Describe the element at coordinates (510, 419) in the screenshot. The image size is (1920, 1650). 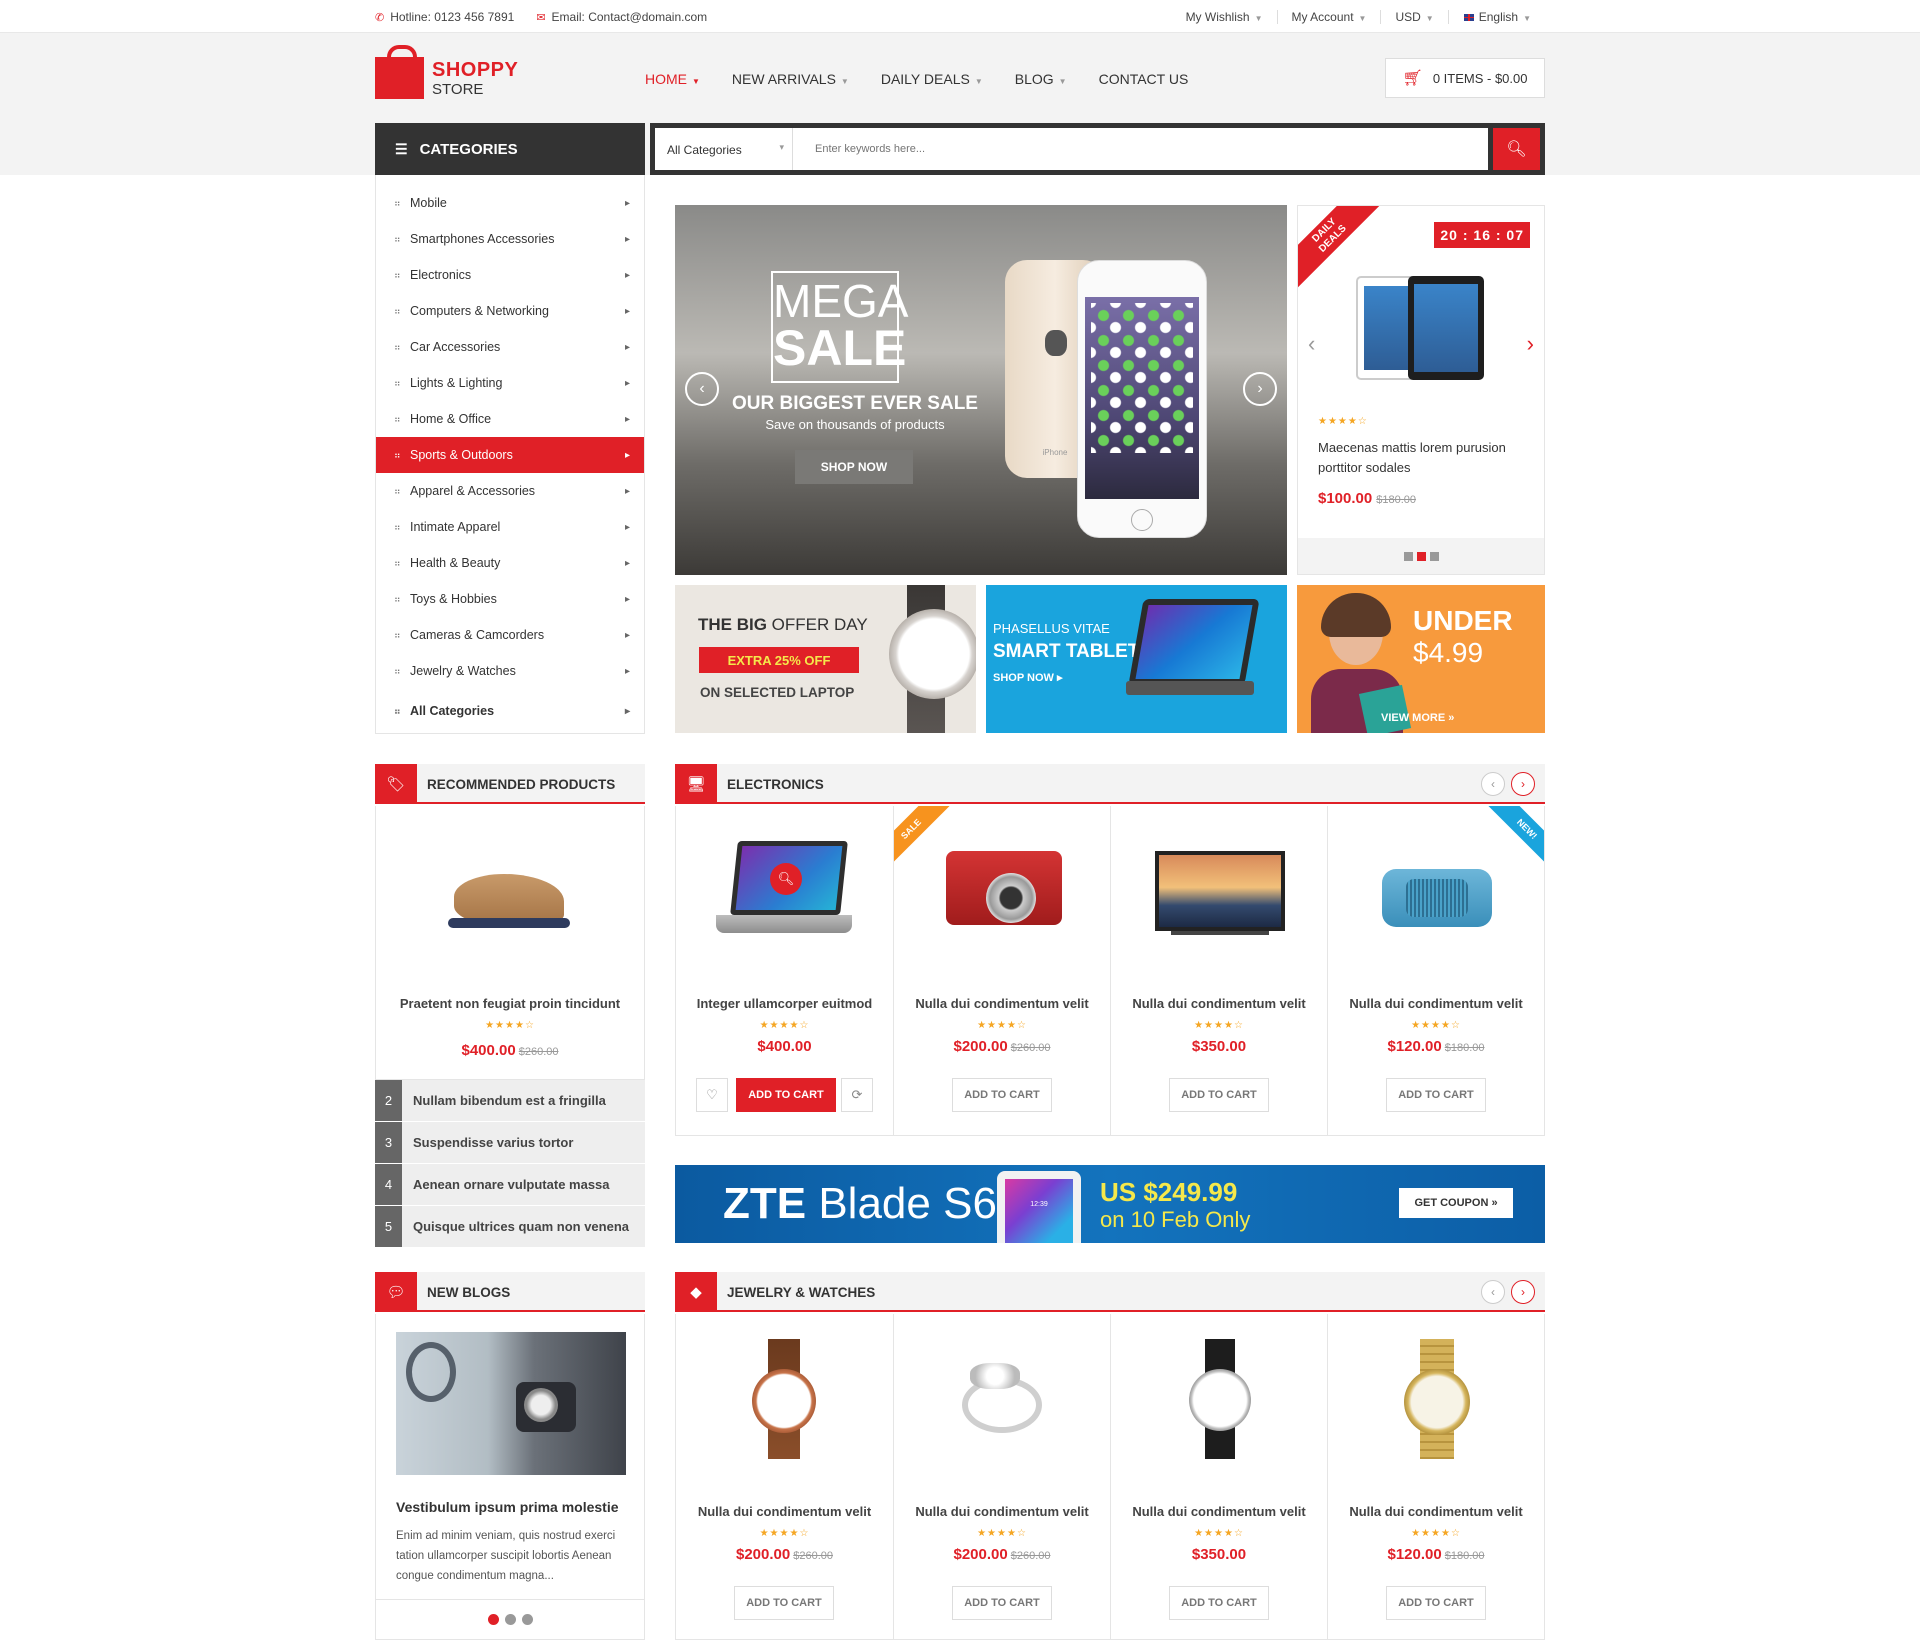
I see `category-item-home-office: Home & Office` at that location.